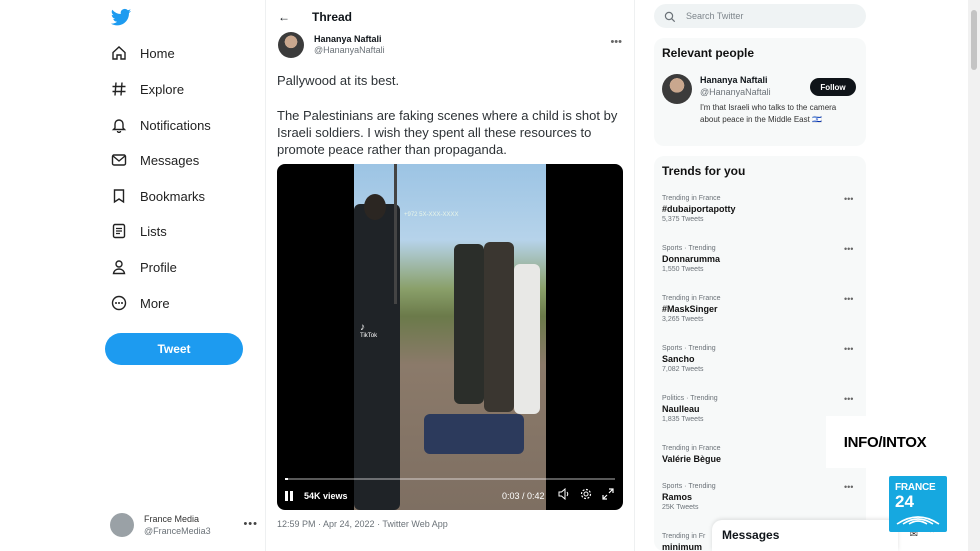 This screenshot has width=980, height=551. I want to click on author-handle: @HananyaNaftali, so click(349, 50).